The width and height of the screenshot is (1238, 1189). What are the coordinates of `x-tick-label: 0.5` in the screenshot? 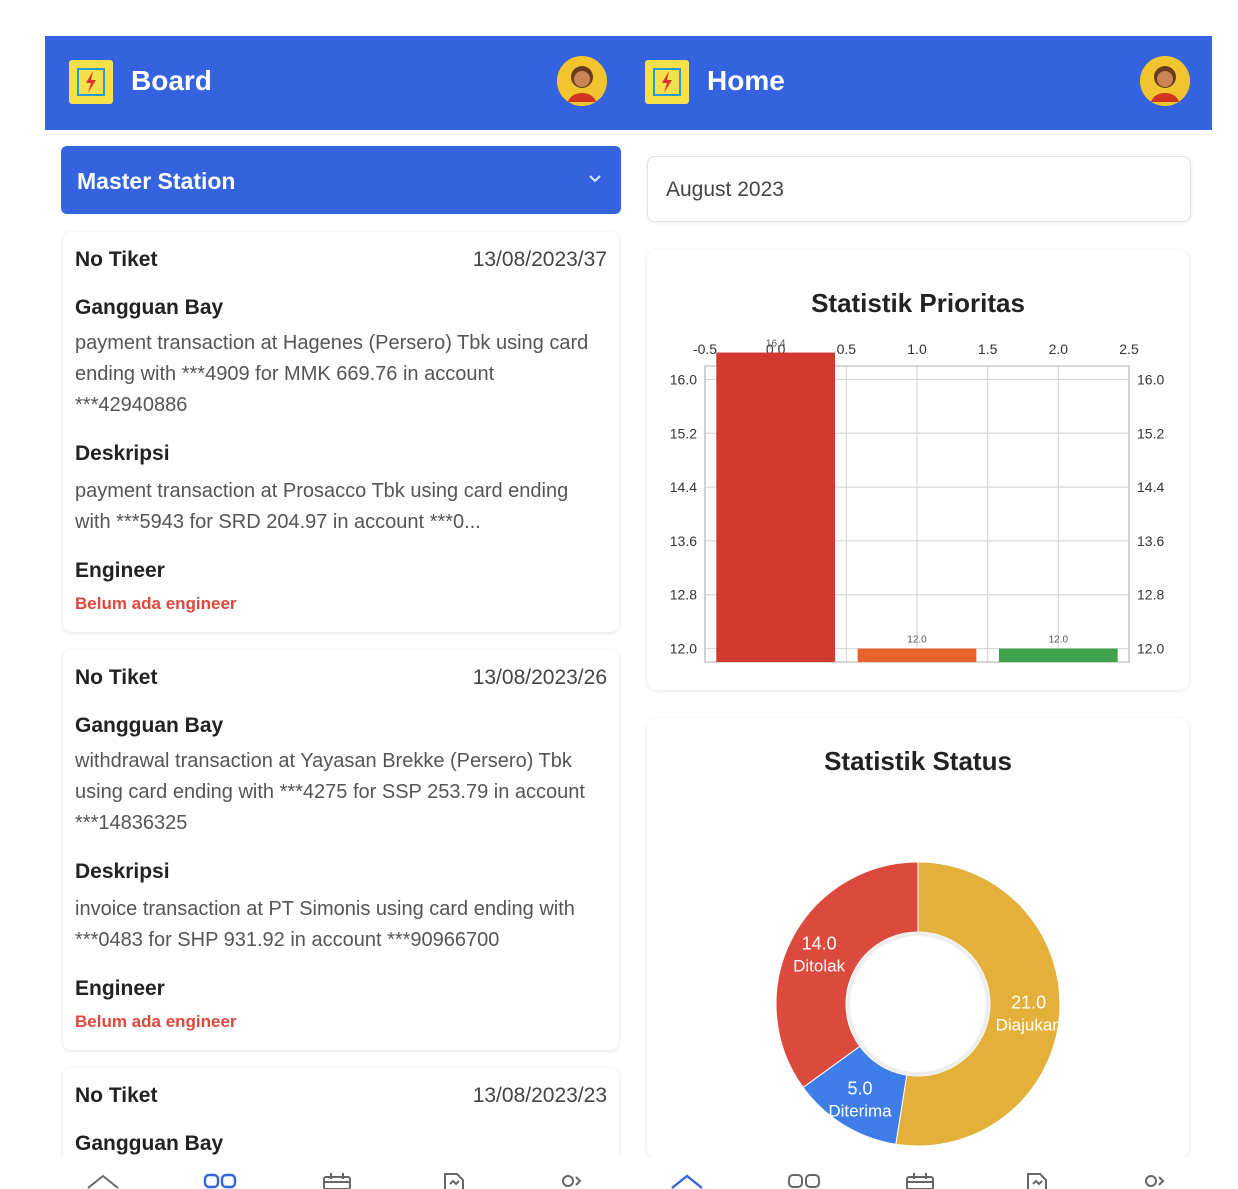 It's located at (847, 349).